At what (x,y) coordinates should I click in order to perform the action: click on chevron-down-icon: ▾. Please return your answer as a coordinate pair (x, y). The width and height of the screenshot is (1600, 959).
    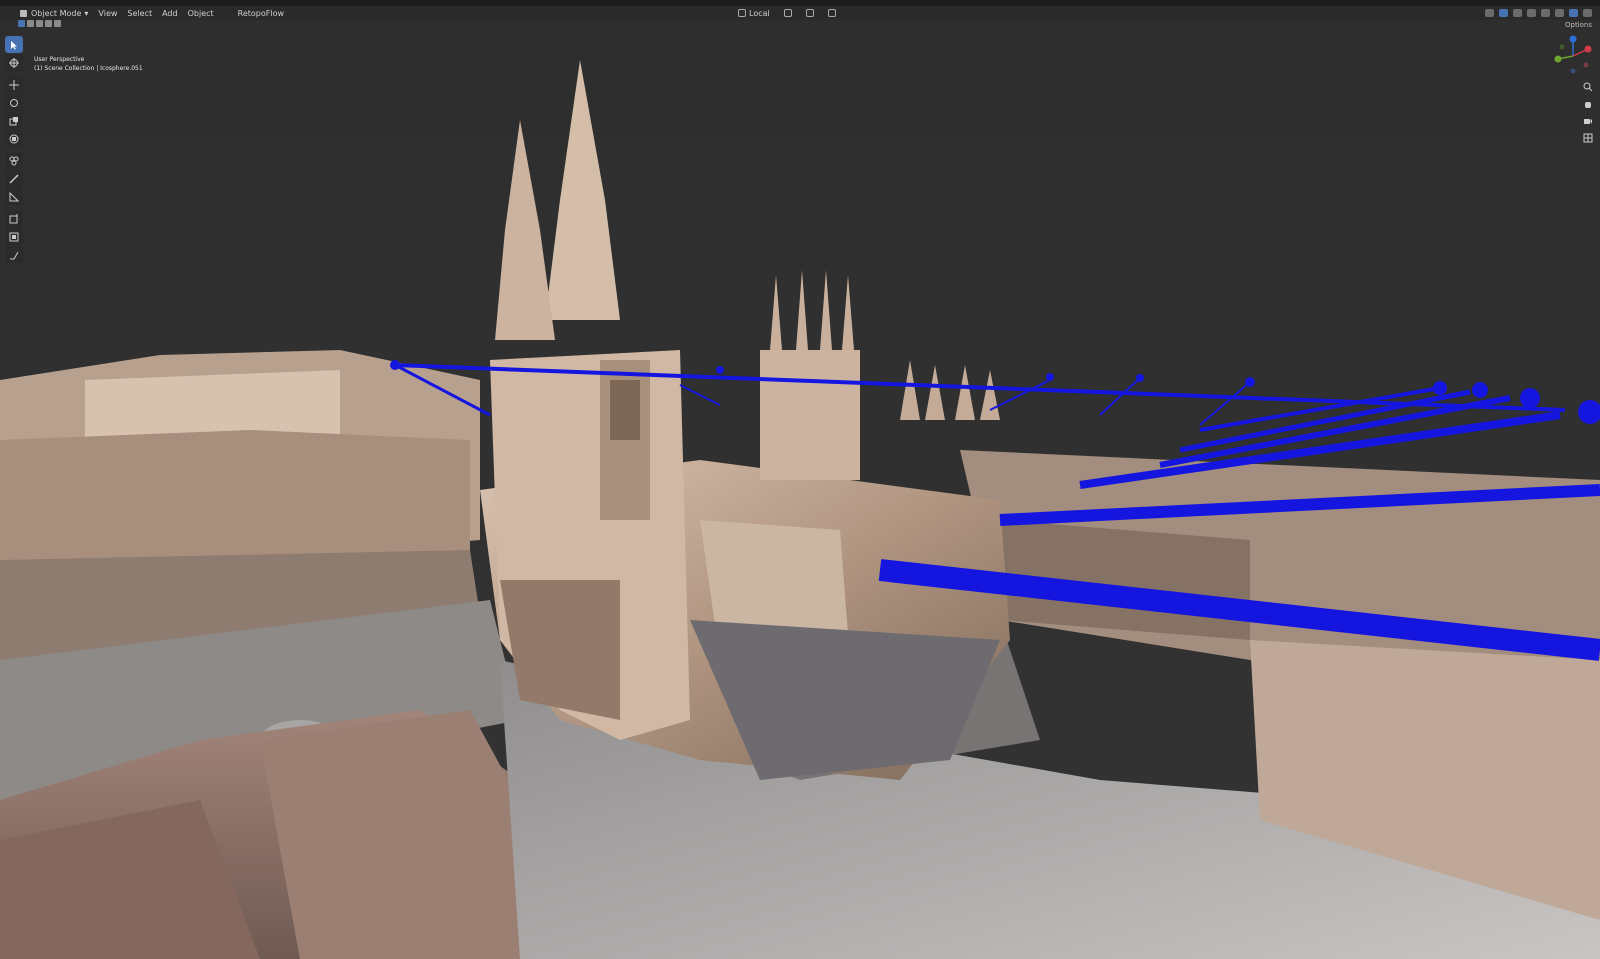
    Looking at the image, I should click on (86, 13).